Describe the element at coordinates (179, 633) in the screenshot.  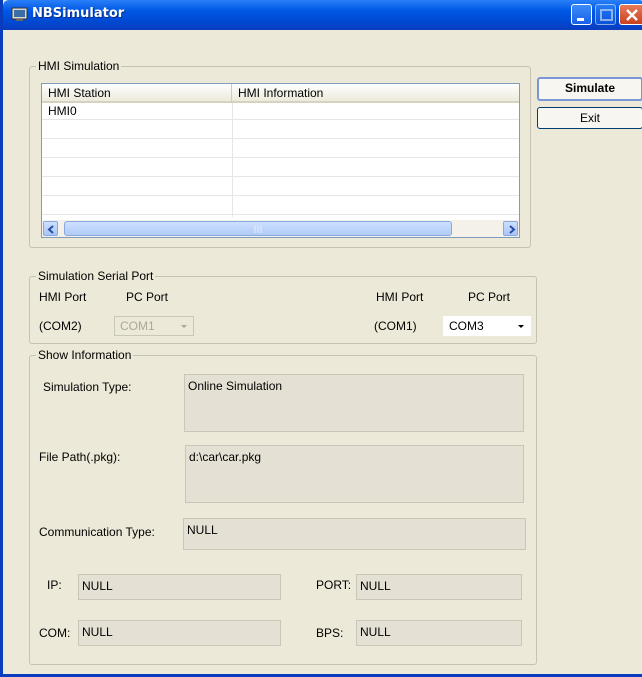
I see `com-field: NULL` at that location.